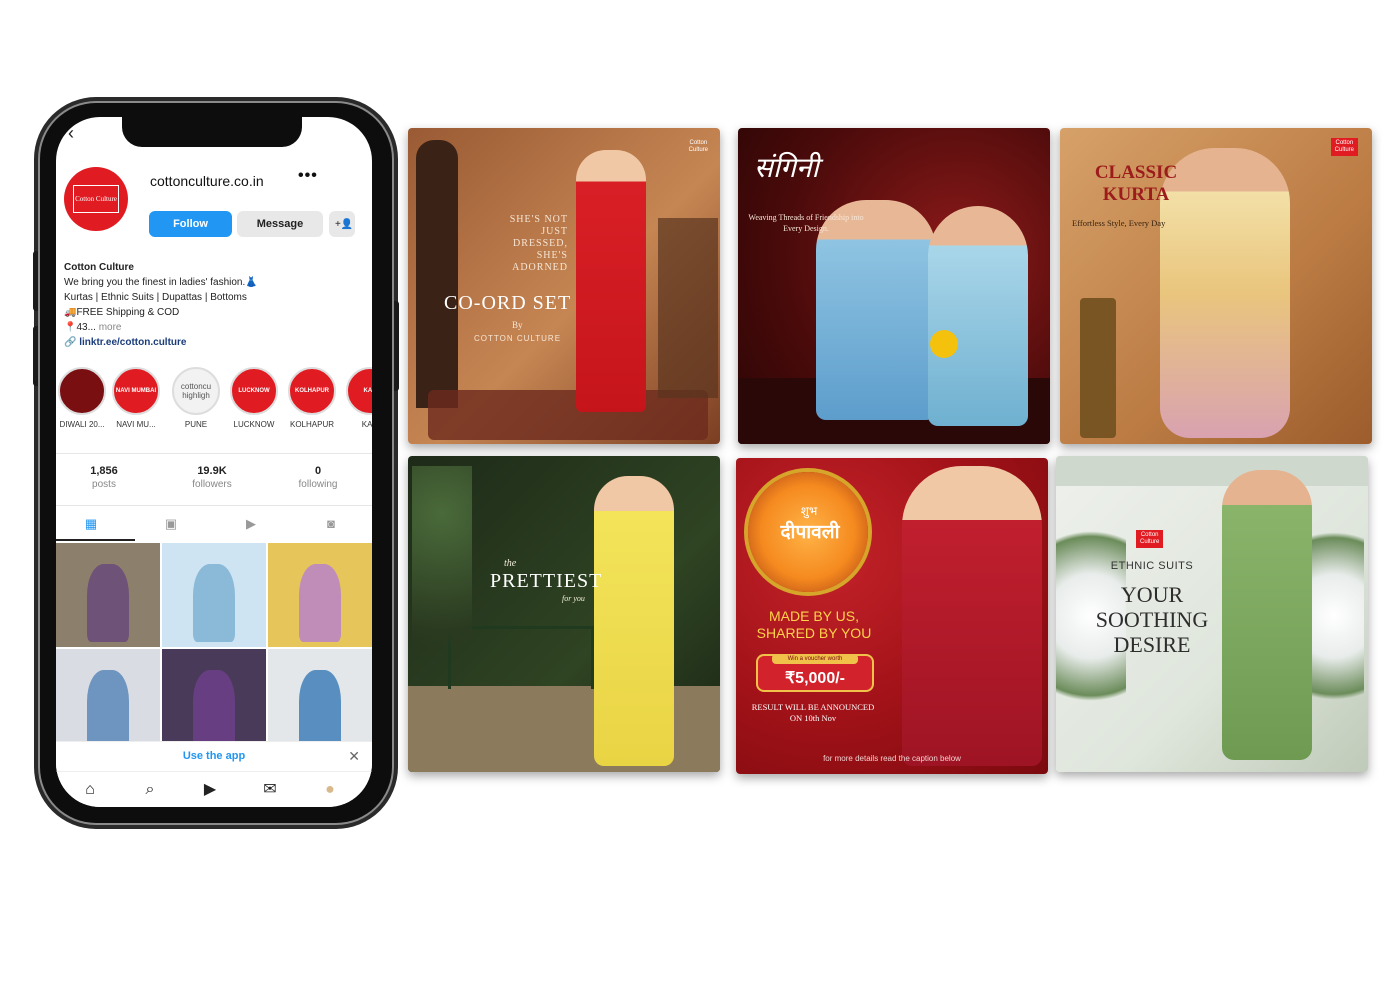  Describe the element at coordinates (150, 790) in the screenshot. I see `search-icon: ⌕` at that location.